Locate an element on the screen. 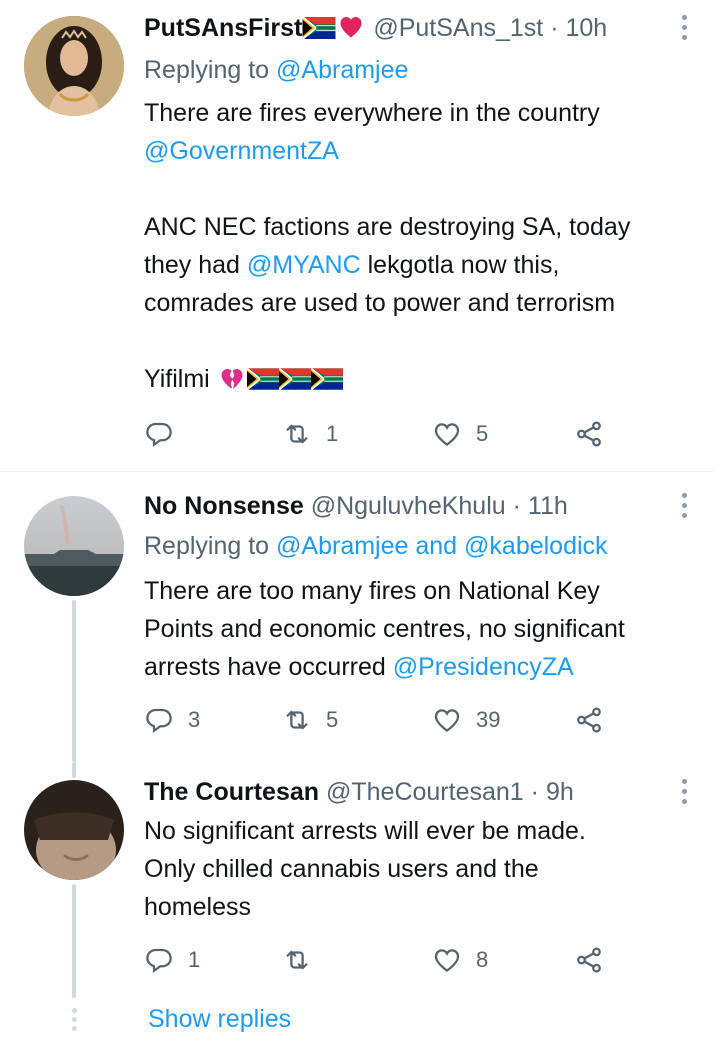 Image resolution: width=714 pixels, height=1052 pixels. retweet-button: 1 is located at coordinates (310, 434).